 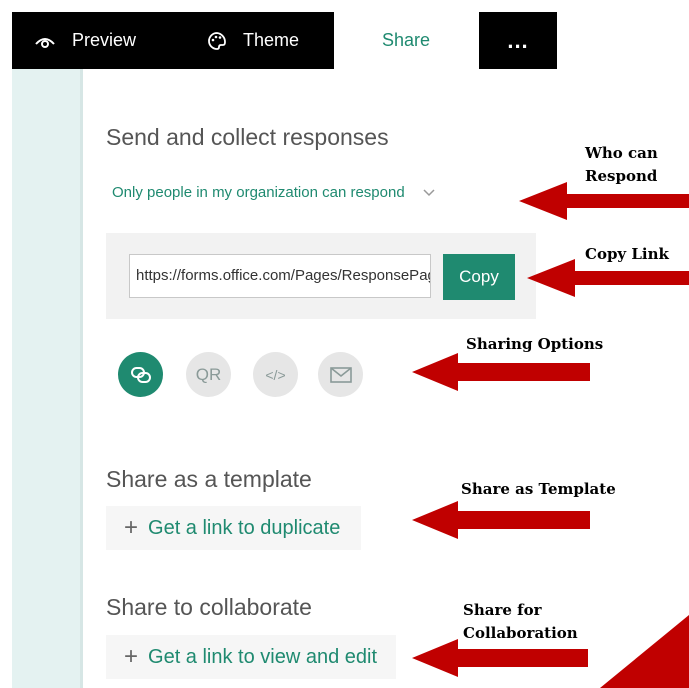 What do you see at coordinates (479, 277) in the screenshot?
I see `copy-button: Copy` at bounding box center [479, 277].